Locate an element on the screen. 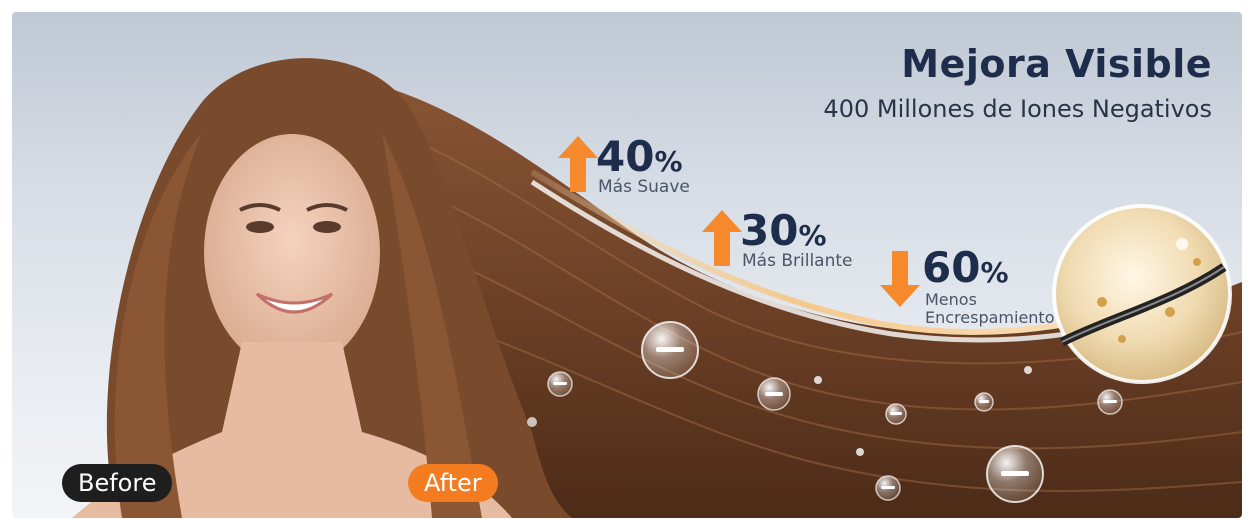 Image resolution: width=1254 pixels, height=520 pixels. before-label: Before is located at coordinates (117, 483).